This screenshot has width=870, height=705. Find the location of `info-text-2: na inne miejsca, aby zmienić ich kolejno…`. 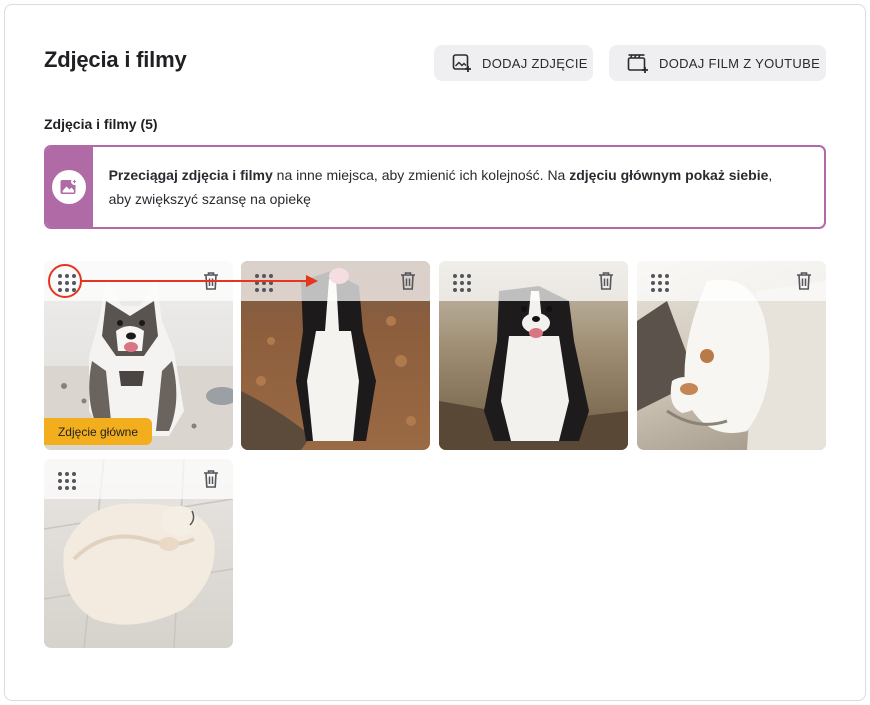

info-text-2: na inne miejsca, aby zmienić ich kolejno… is located at coordinates (421, 175).